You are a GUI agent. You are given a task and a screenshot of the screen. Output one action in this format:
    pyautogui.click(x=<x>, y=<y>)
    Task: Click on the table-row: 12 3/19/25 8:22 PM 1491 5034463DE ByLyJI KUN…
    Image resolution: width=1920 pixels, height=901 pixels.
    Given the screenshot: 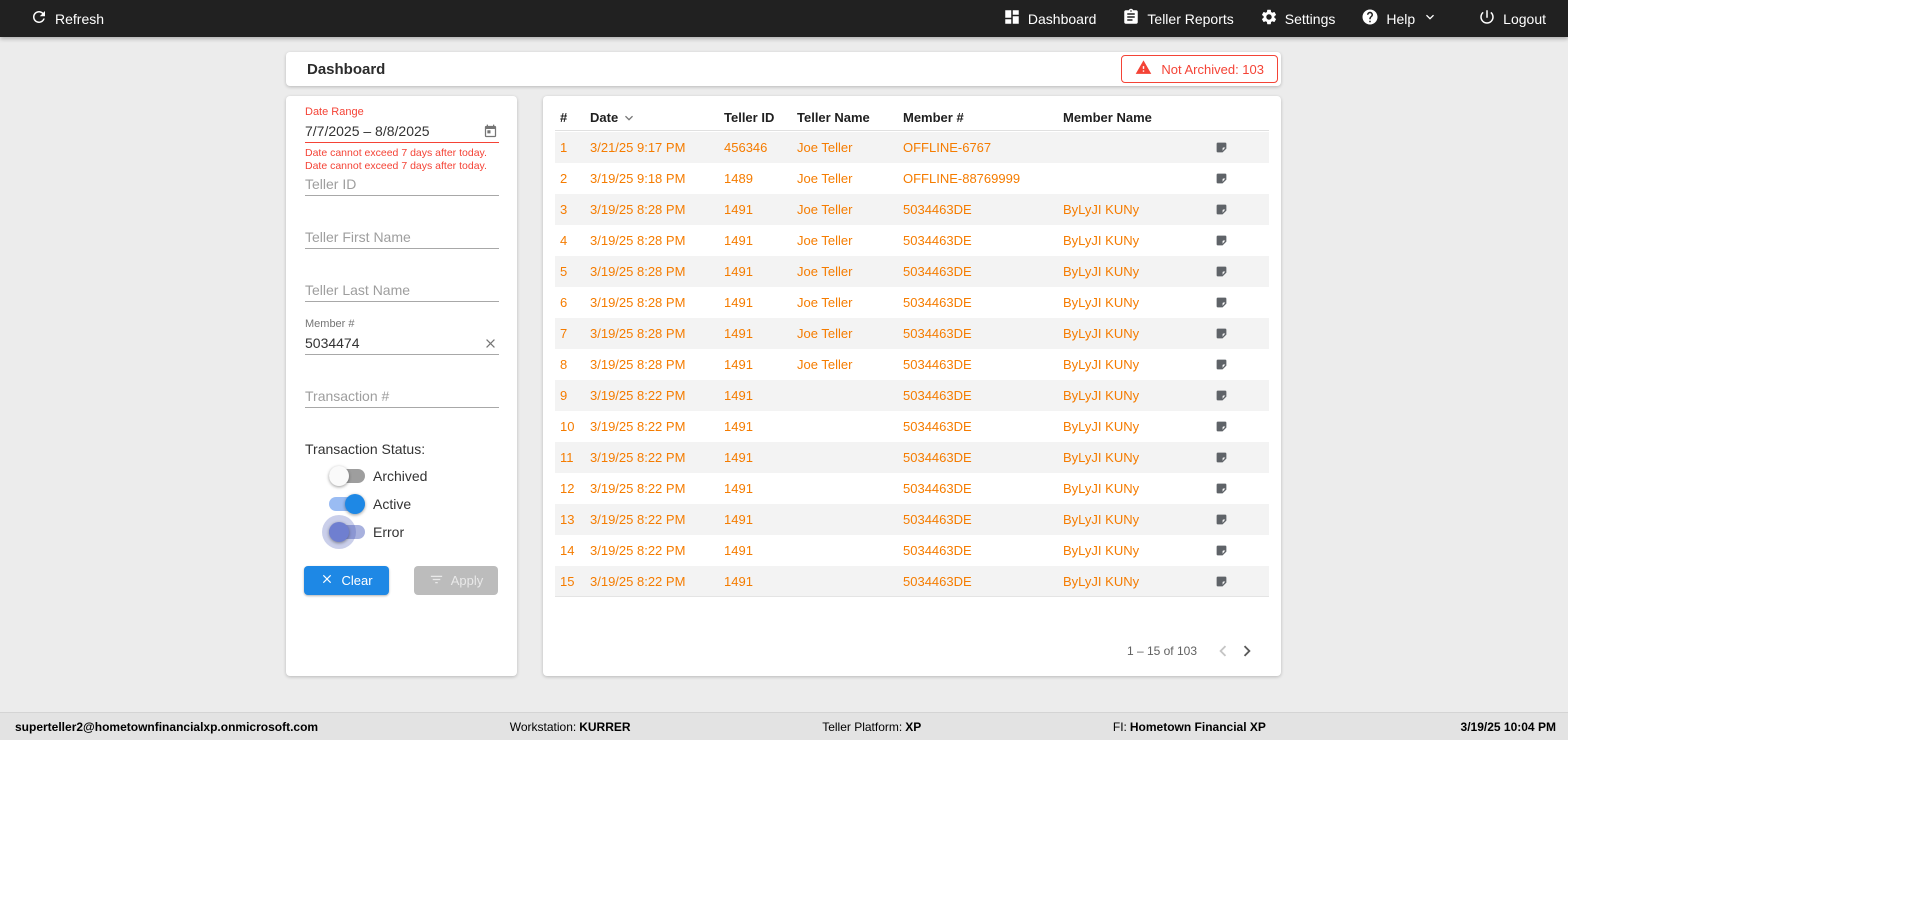 What is the action you would take?
    pyautogui.click(x=912, y=488)
    